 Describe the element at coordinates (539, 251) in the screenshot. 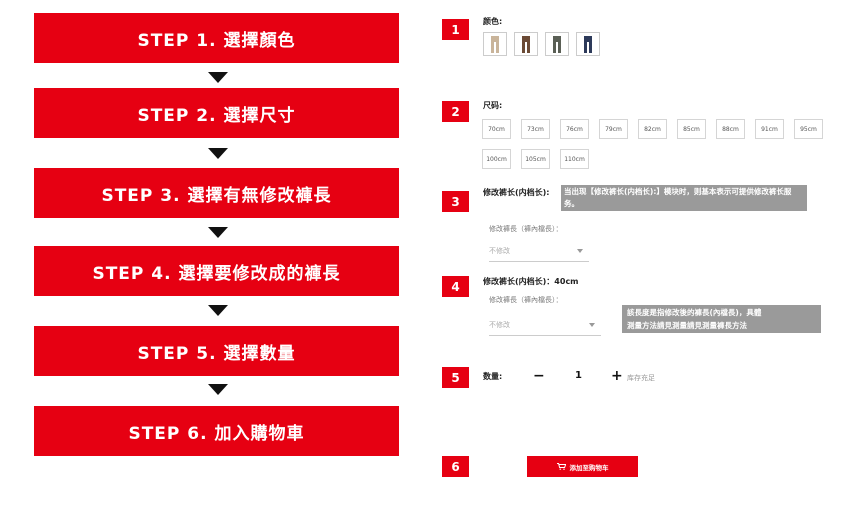

I see `hem-select: 不修改` at that location.